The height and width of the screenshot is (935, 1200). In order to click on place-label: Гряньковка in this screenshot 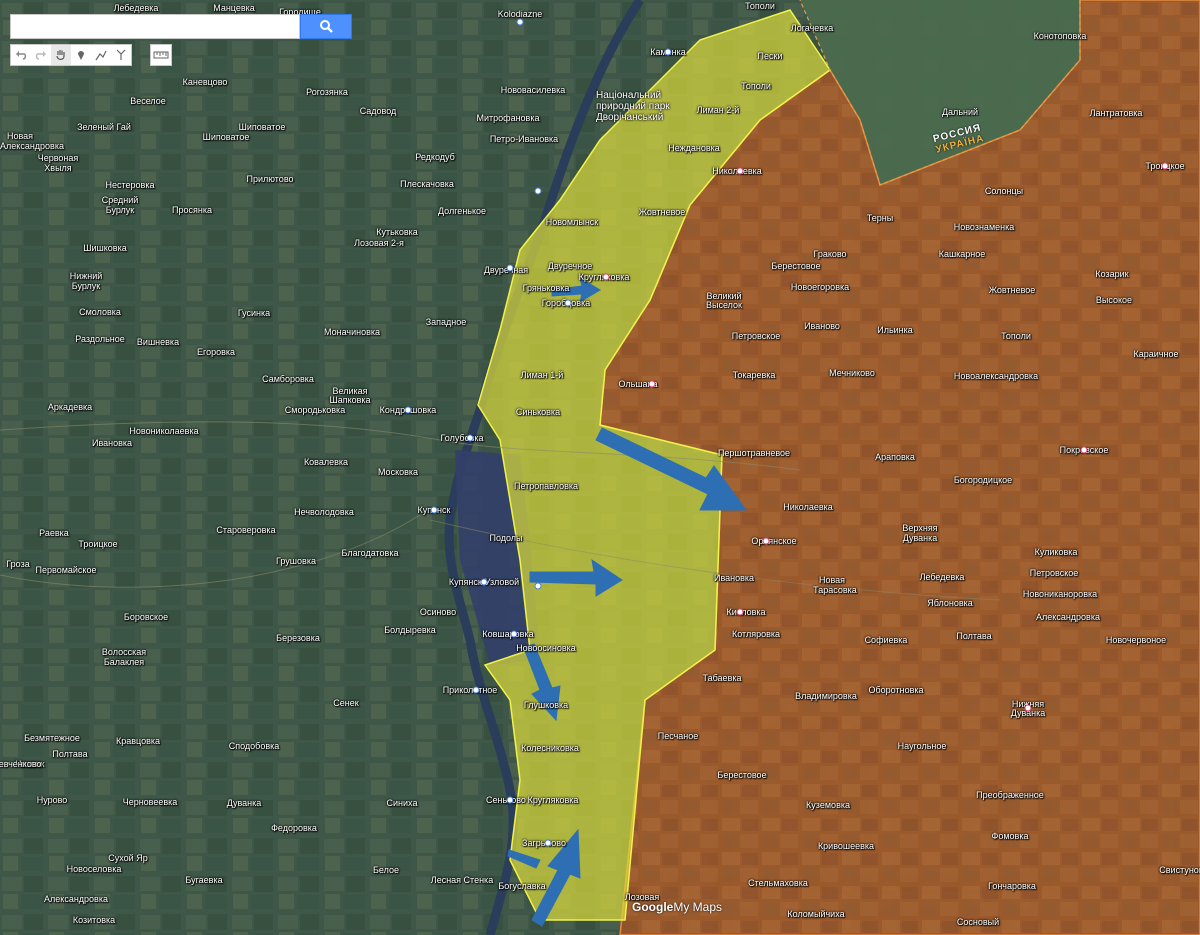, I will do `click(546, 288)`.